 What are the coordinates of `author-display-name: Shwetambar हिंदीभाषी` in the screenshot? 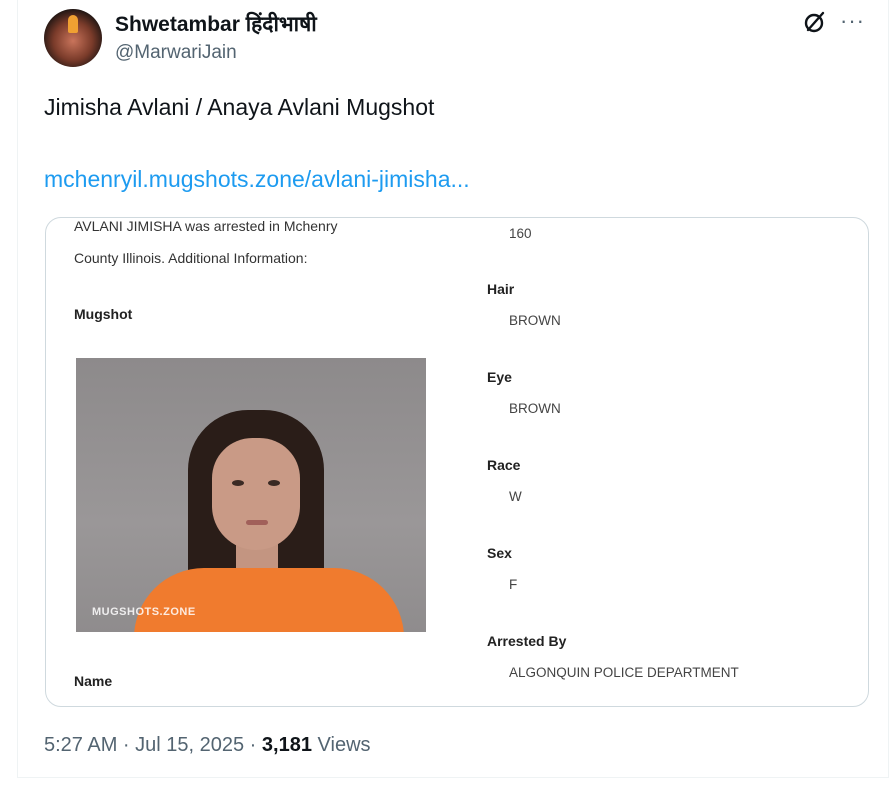 It's located at (216, 24).